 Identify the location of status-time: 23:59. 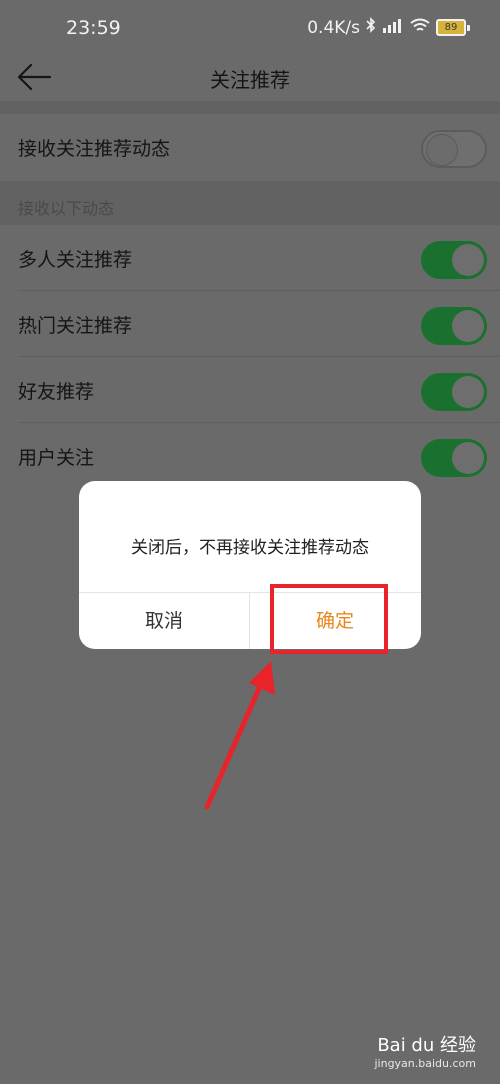
(93, 28).